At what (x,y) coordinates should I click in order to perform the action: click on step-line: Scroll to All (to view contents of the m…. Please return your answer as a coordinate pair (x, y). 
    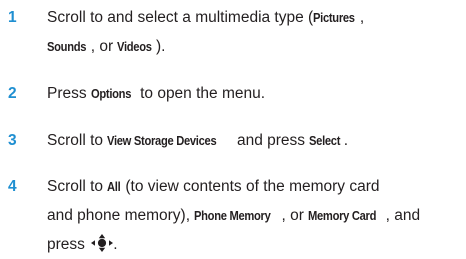
    Looking at the image, I should click on (255, 186).